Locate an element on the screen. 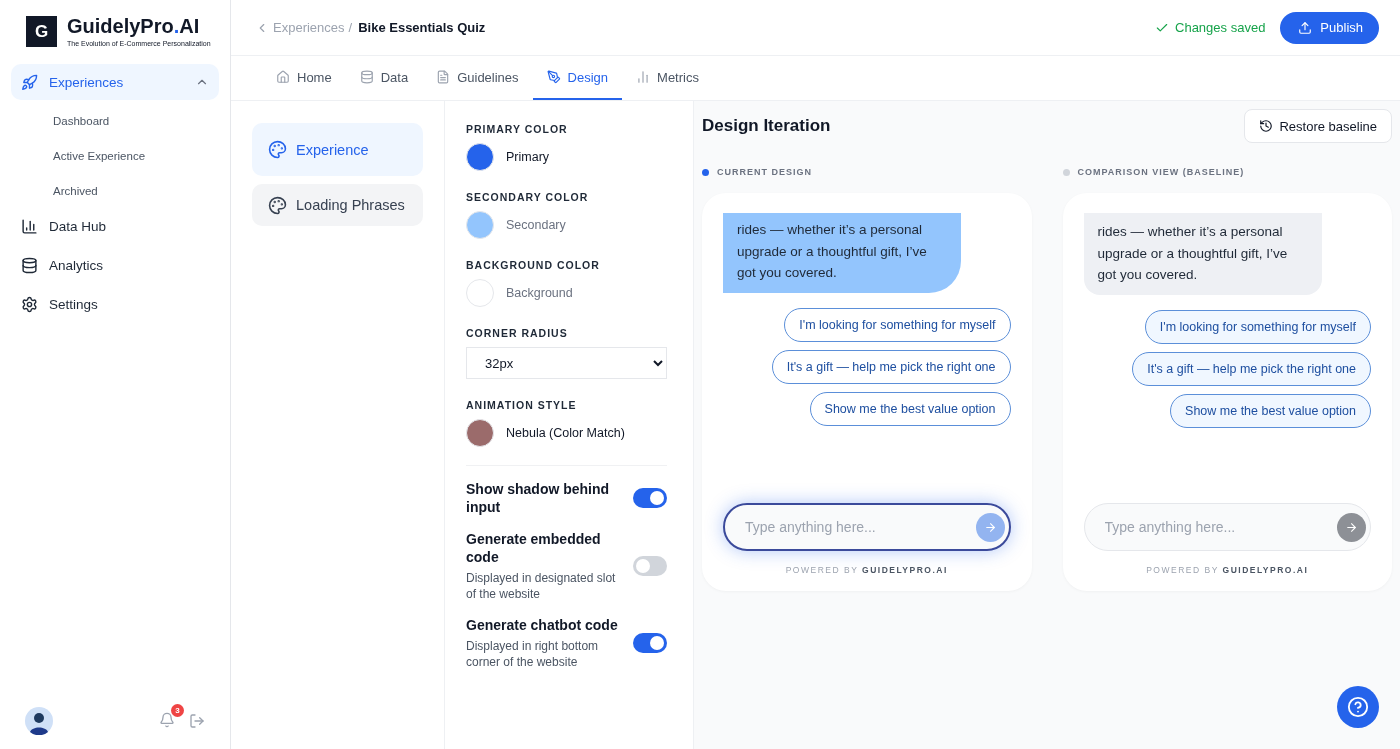 This screenshot has width=1400, height=749. sidebar-item: Data Hub is located at coordinates (115, 226).